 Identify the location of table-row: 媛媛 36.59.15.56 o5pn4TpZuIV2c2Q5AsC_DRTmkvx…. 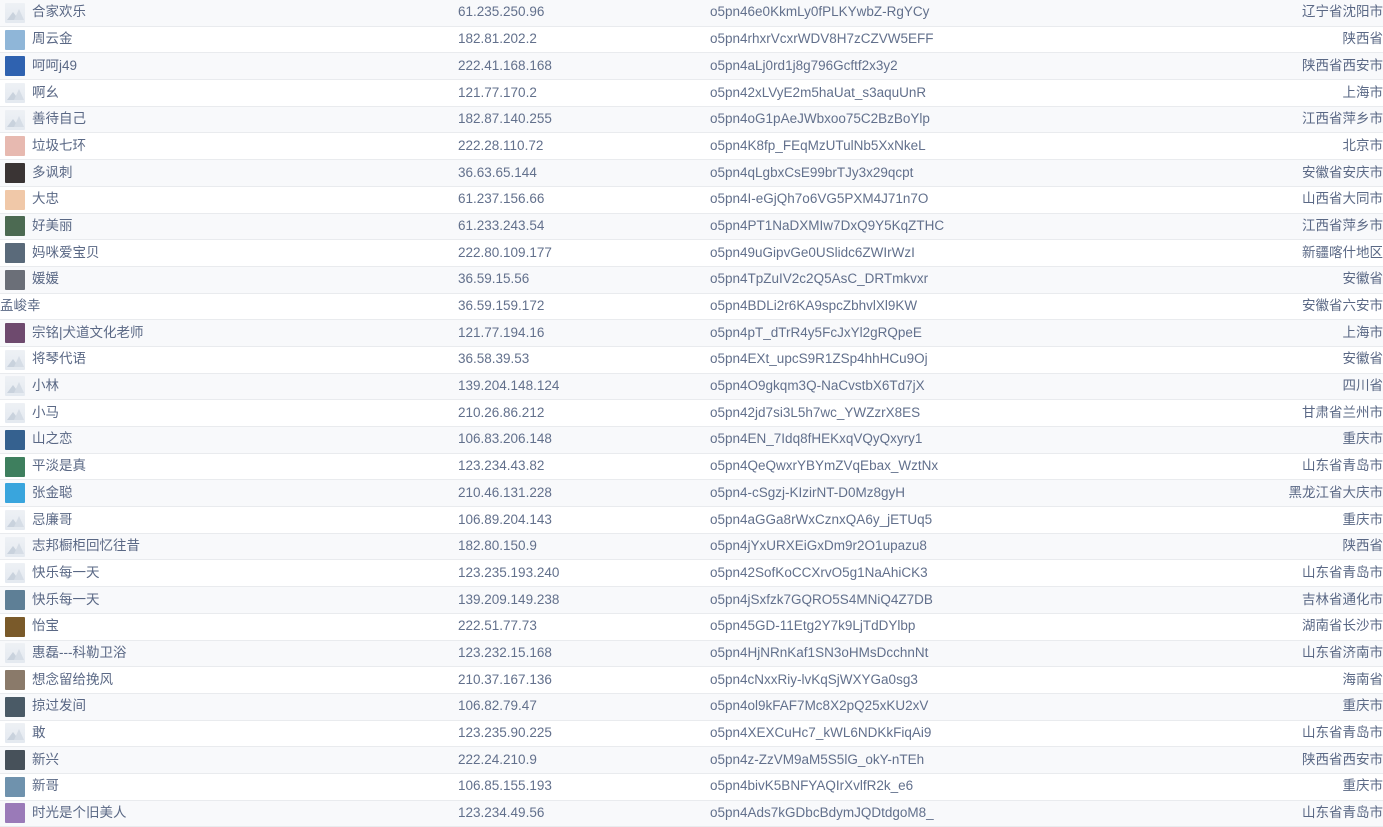
(691, 280).